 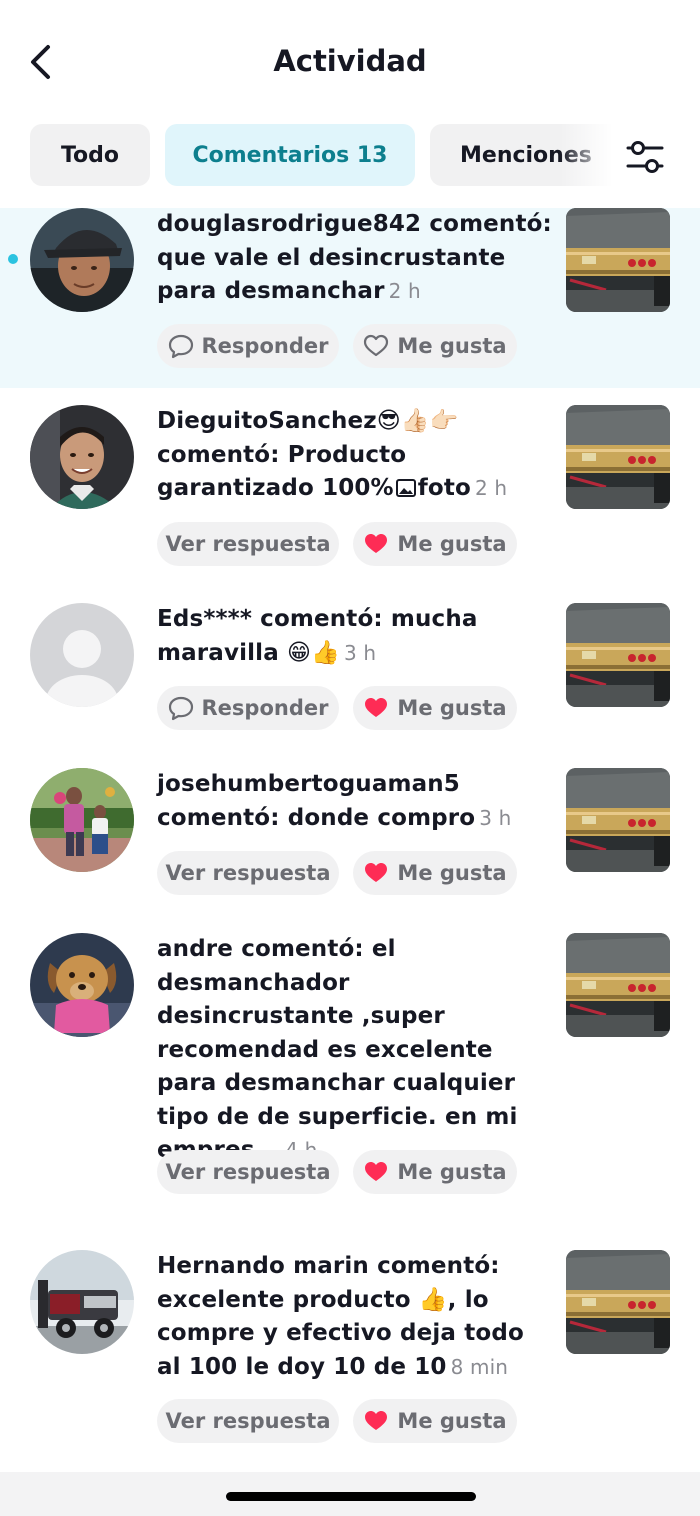 I want to click on tab-menciones-label: Menciones, so click(x=526, y=155).